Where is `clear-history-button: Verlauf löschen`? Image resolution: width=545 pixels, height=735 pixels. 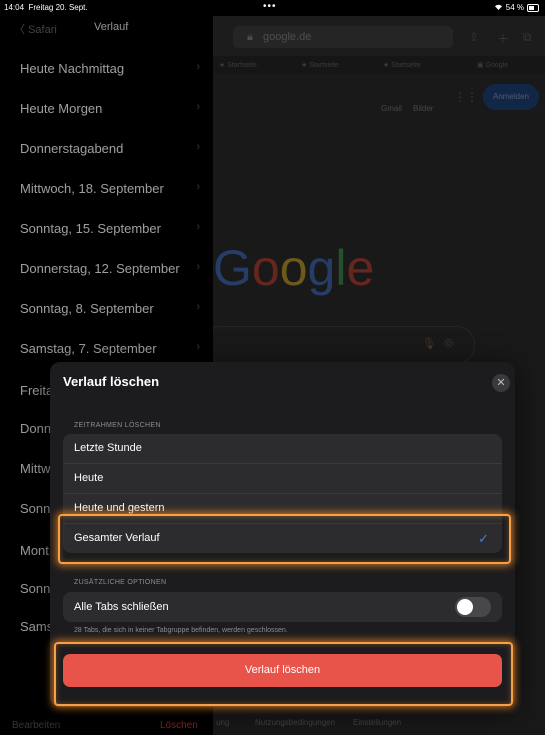
clear-history-button: Verlauf löschen is located at coordinates (282, 670).